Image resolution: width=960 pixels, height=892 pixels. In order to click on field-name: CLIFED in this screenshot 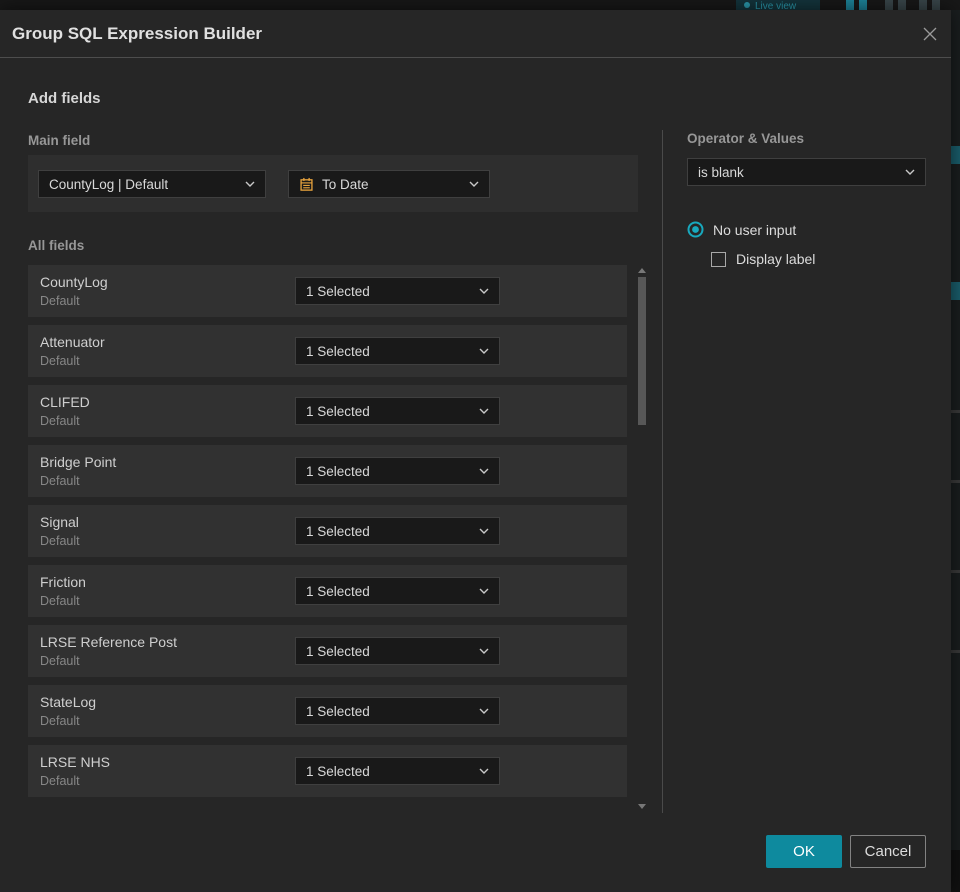, I will do `click(65, 402)`.